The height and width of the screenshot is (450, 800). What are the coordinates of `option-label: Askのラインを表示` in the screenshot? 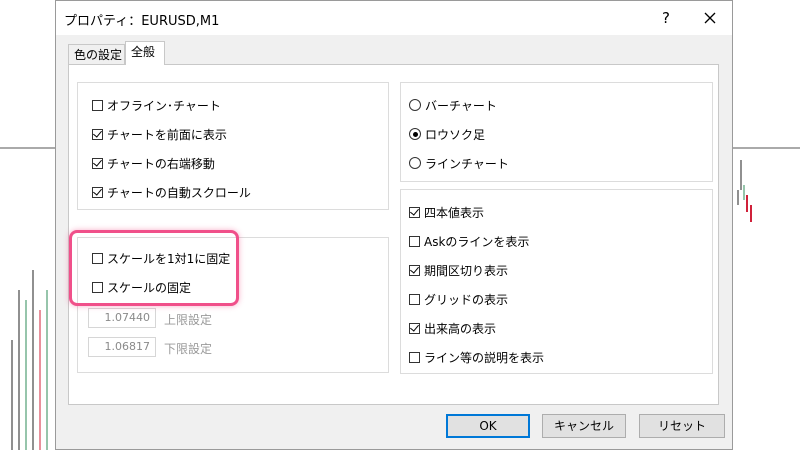 It's located at (477, 241).